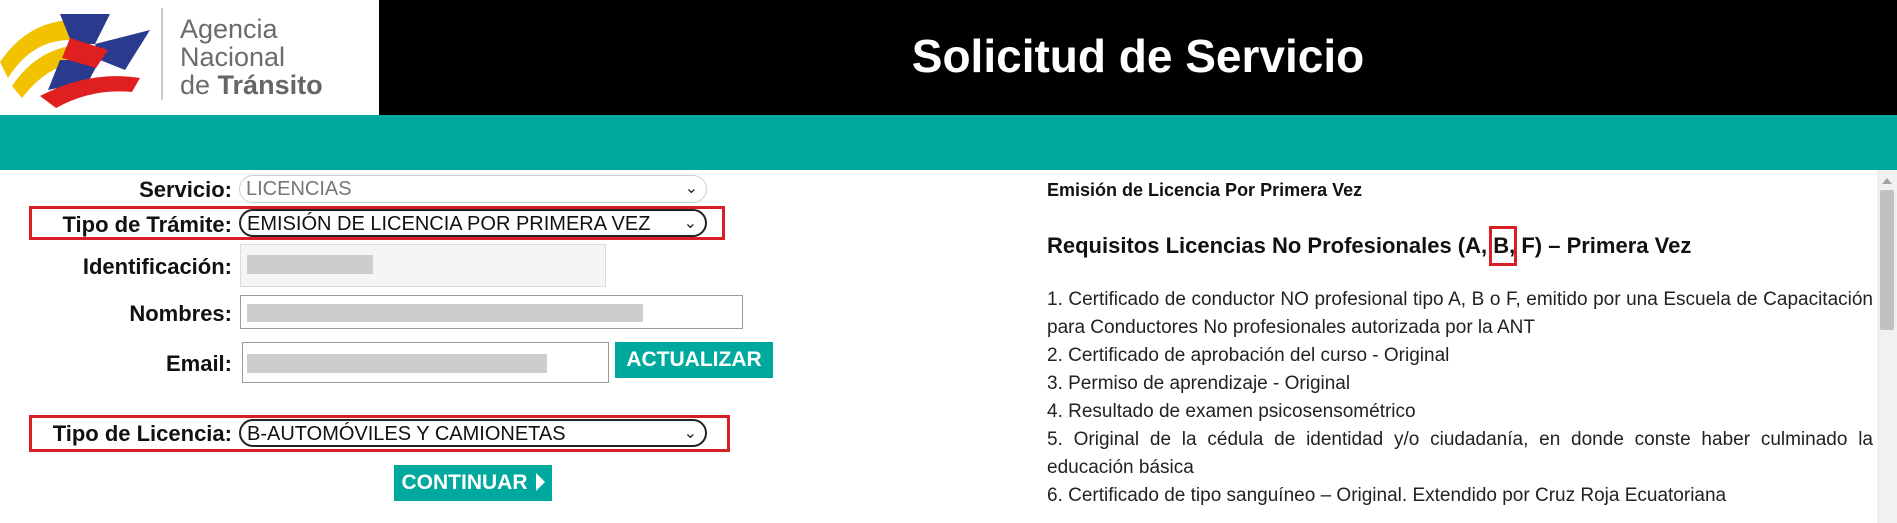  I want to click on agency-name-bold: Tránsito, so click(270, 85).